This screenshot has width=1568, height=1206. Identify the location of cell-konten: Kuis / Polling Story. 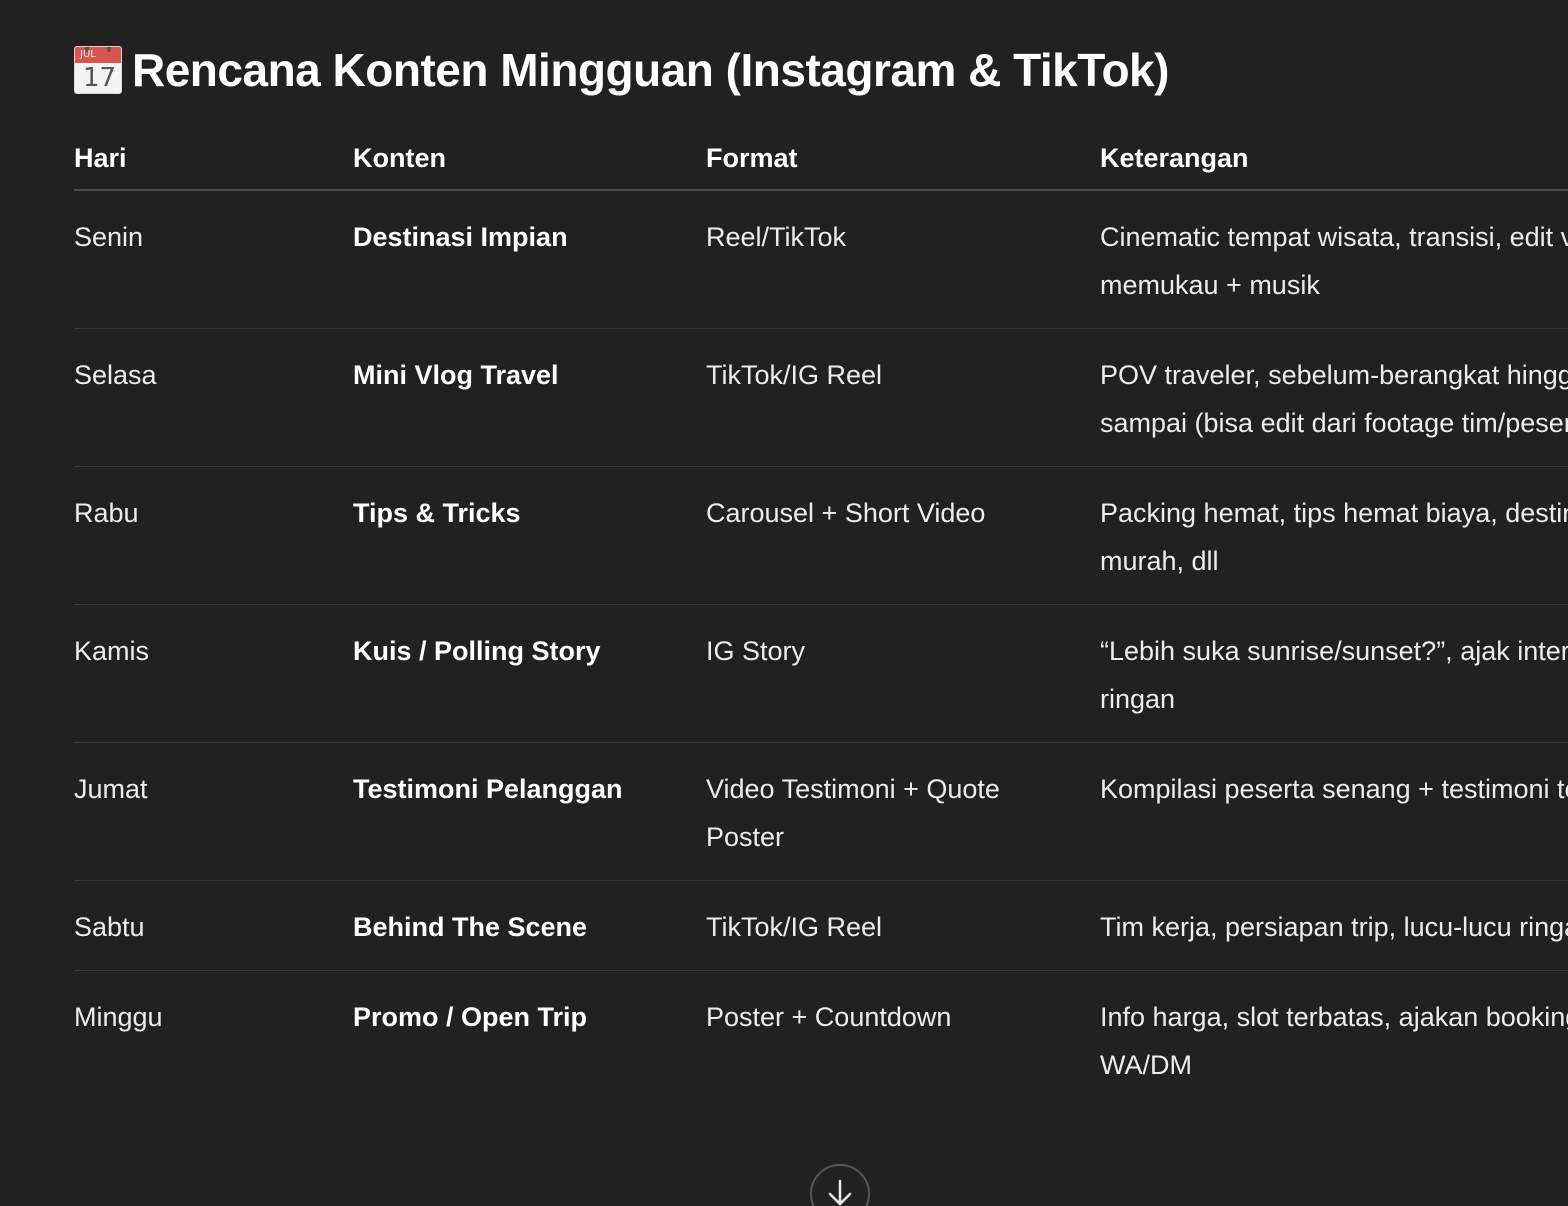
(529, 673).